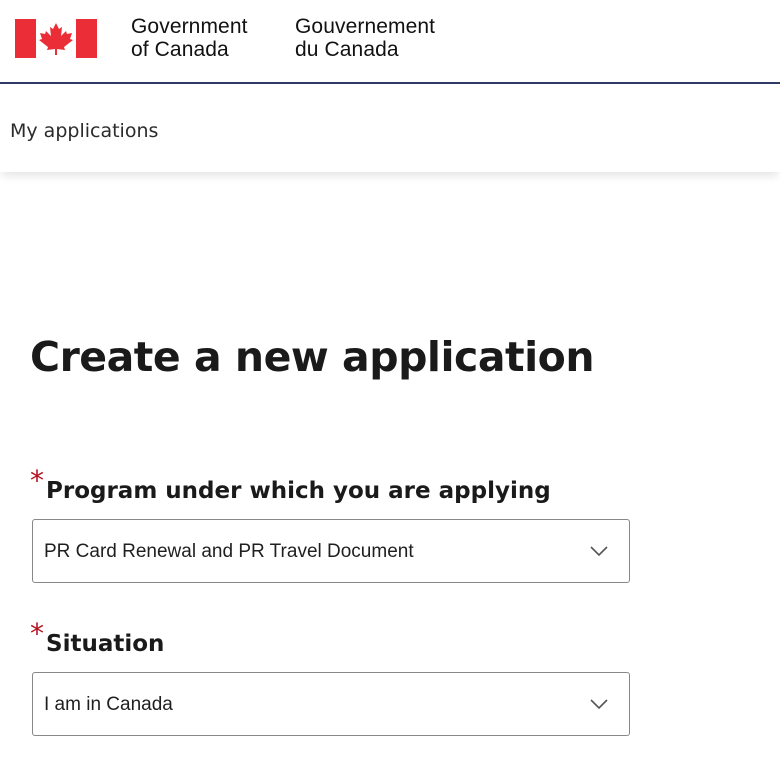 The image size is (780, 783). What do you see at coordinates (180, 49) in the screenshot?
I see `signature-en-line2: of Canada` at bounding box center [180, 49].